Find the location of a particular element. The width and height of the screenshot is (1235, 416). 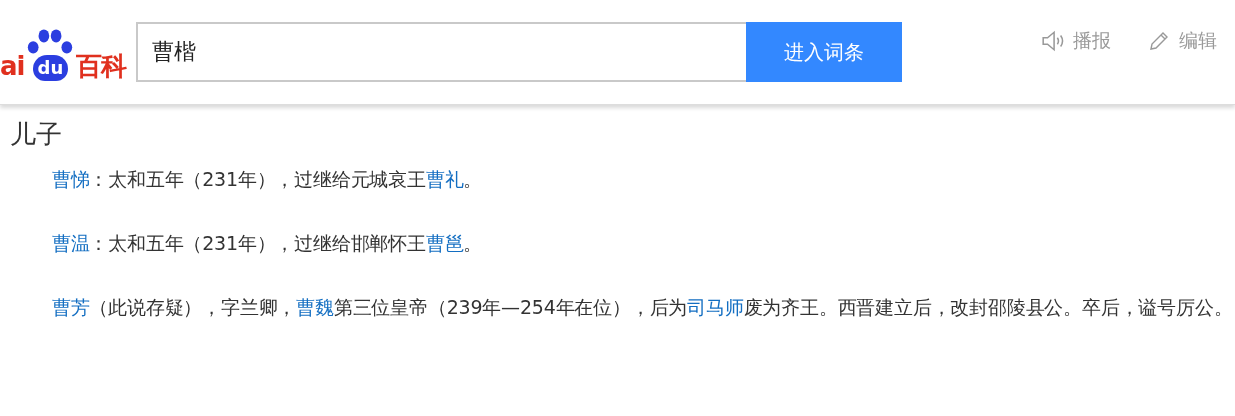

search-field: 曹楷 is located at coordinates (441, 52).